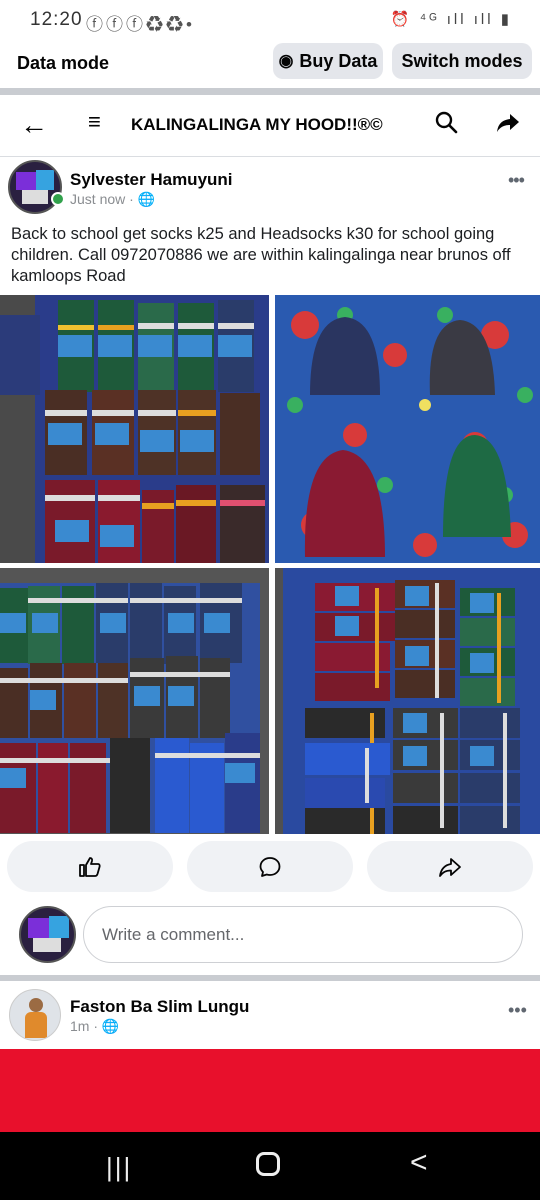 Image resolution: width=540 pixels, height=1200 pixels. I want to click on system-icons: ⏰ ⁴ᴳ ıll ıll ▮, so click(451, 19).